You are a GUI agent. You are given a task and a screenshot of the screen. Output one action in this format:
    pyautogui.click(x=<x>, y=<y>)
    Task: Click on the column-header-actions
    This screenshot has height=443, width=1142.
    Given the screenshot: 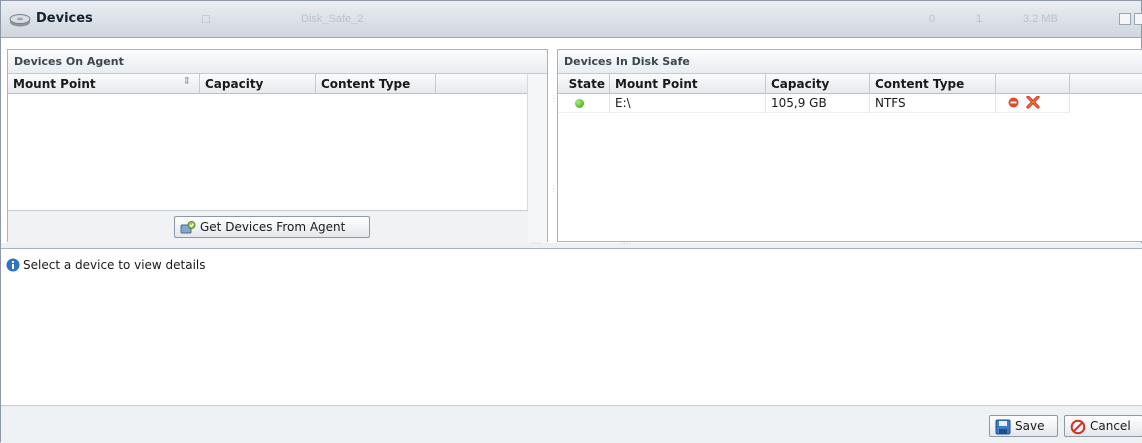 What is the action you would take?
    pyautogui.click(x=1033, y=84)
    